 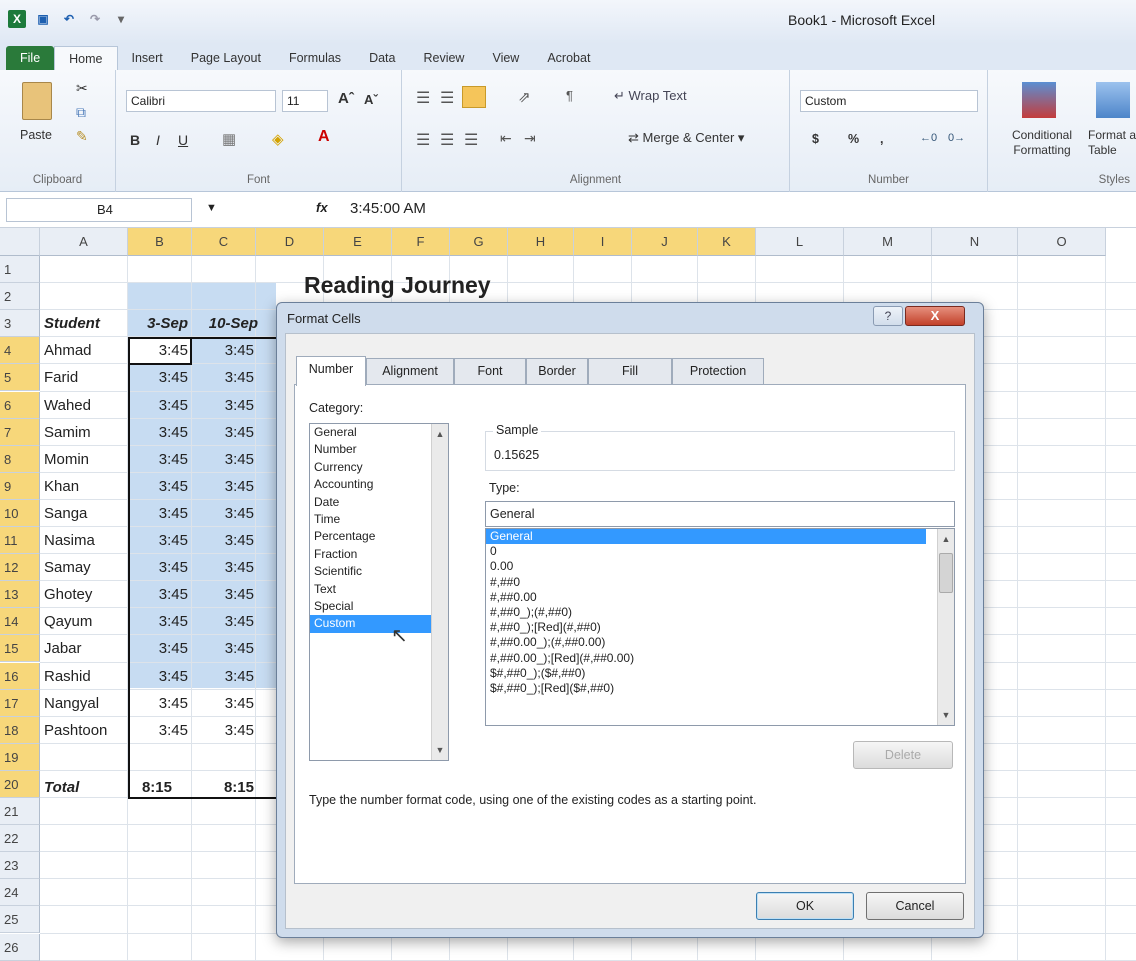 I want to click on category-item-special: Special, so click(x=370, y=606).